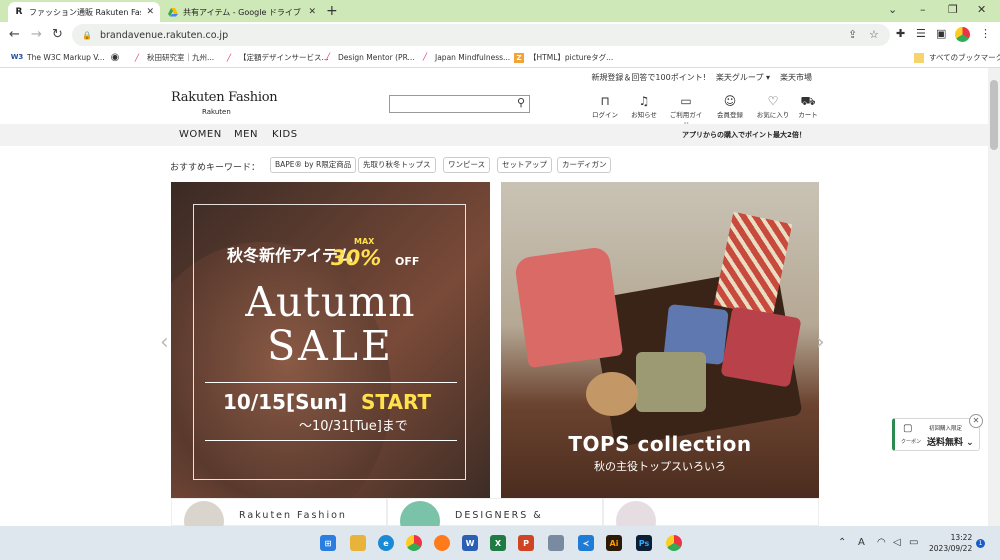  What do you see at coordinates (900, 33) in the screenshot?
I see `extensions-icon: ✚` at bounding box center [900, 33].